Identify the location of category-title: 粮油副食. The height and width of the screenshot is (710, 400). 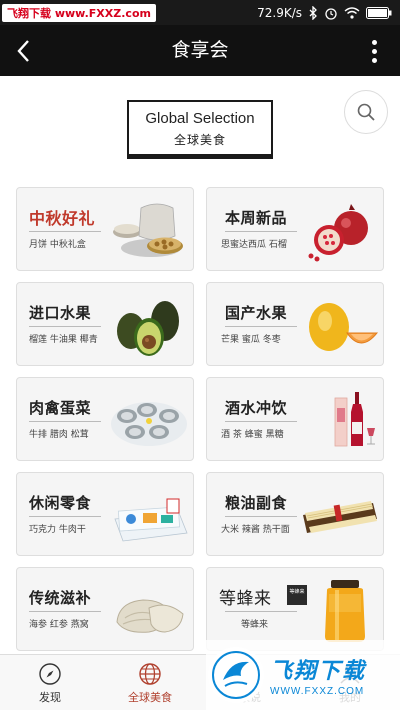
(256, 503).